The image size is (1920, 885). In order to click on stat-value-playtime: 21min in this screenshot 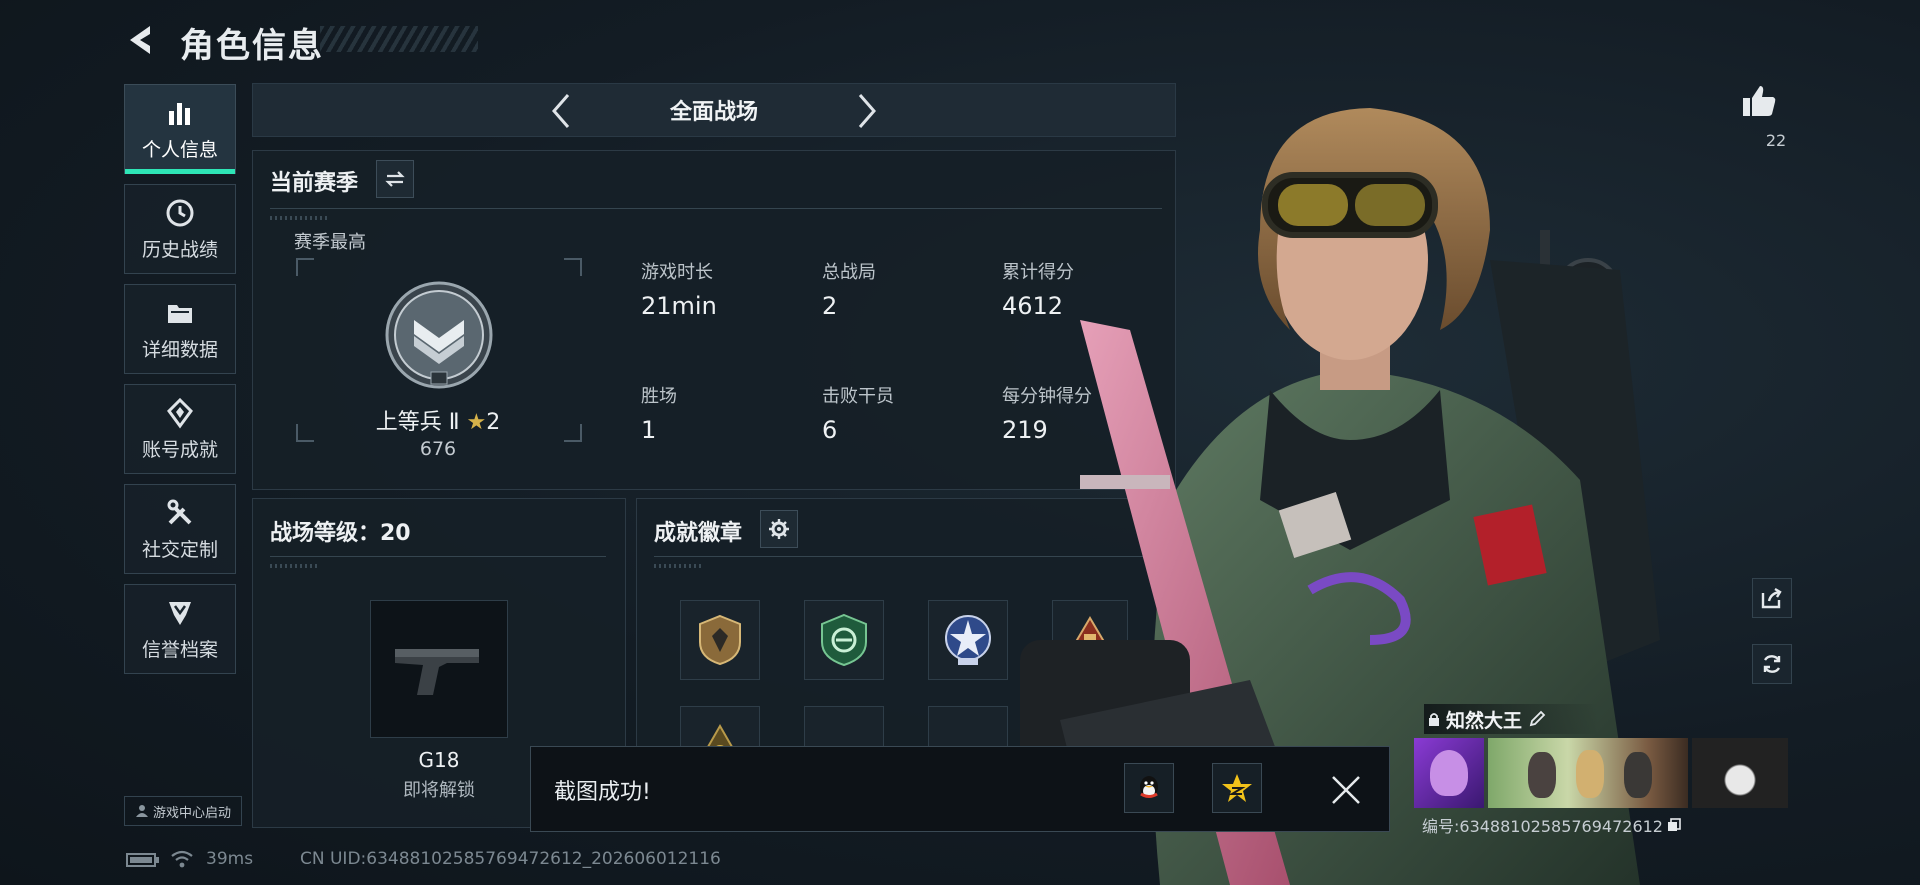, I will do `click(679, 306)`.